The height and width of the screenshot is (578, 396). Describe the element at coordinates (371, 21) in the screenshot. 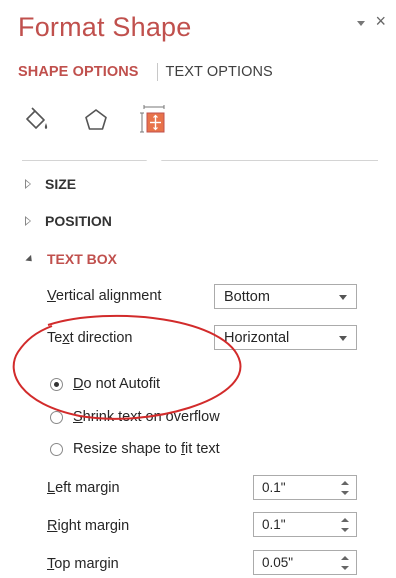

I see `pane-controls: ×` at that location.